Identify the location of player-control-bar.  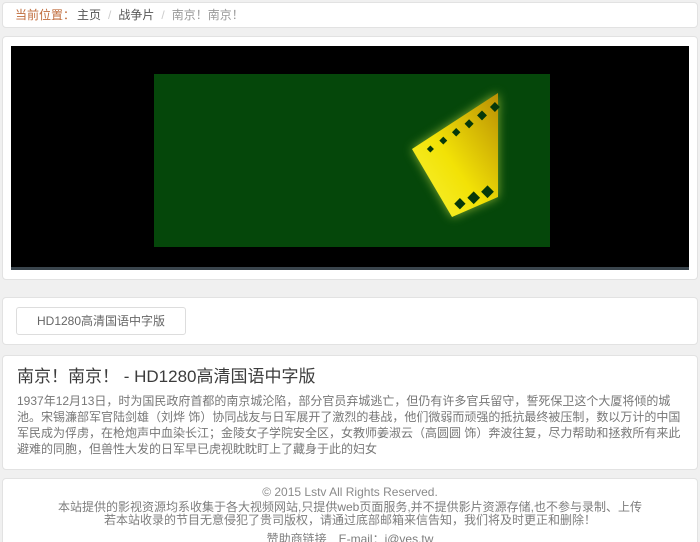
(350, 268).